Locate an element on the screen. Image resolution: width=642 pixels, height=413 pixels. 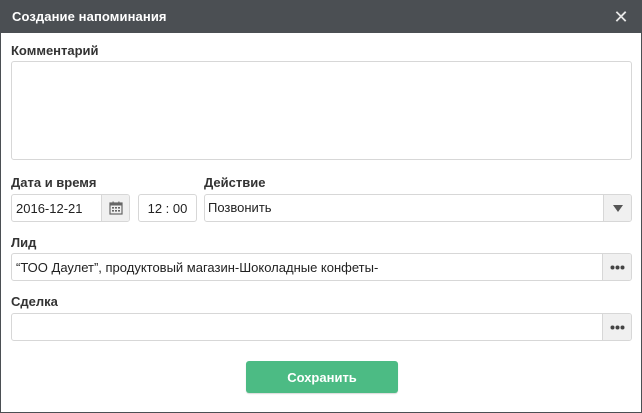
action-dropdown-button is located at coordinates (617, 208).